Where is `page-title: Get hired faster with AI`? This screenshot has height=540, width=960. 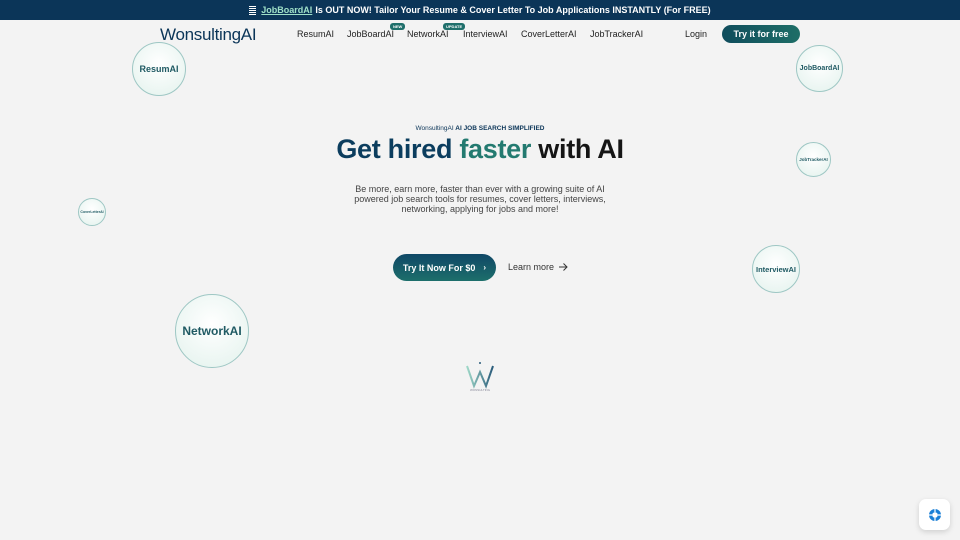
page-title: Get hired faster with AI is located at coordinates (480, 149).